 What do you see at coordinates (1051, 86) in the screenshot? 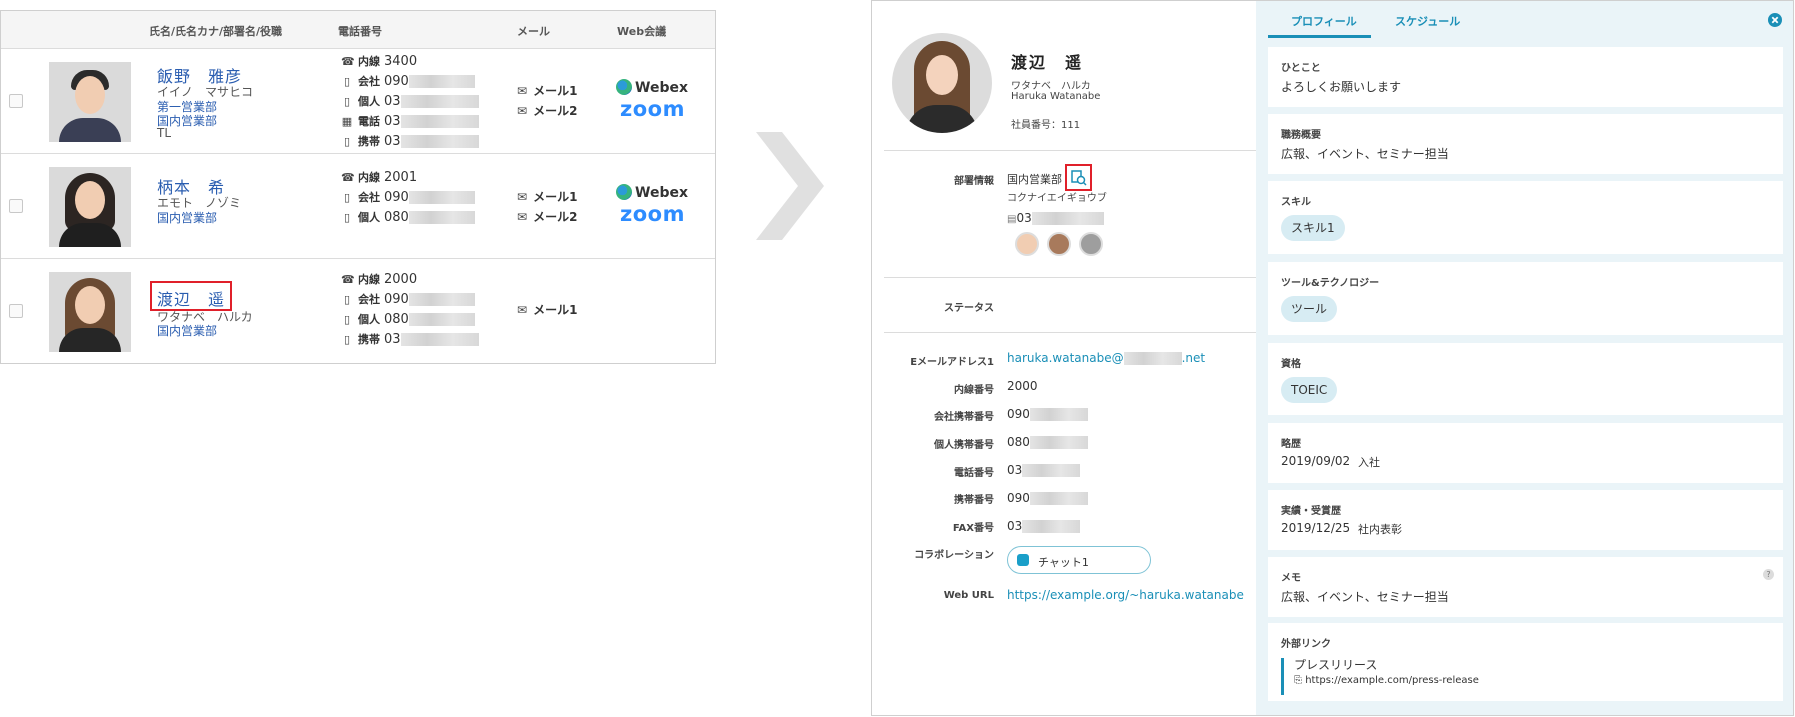
I see `profile-kana: ワタナベ ハルカ` at bounding box center [1051, 86].